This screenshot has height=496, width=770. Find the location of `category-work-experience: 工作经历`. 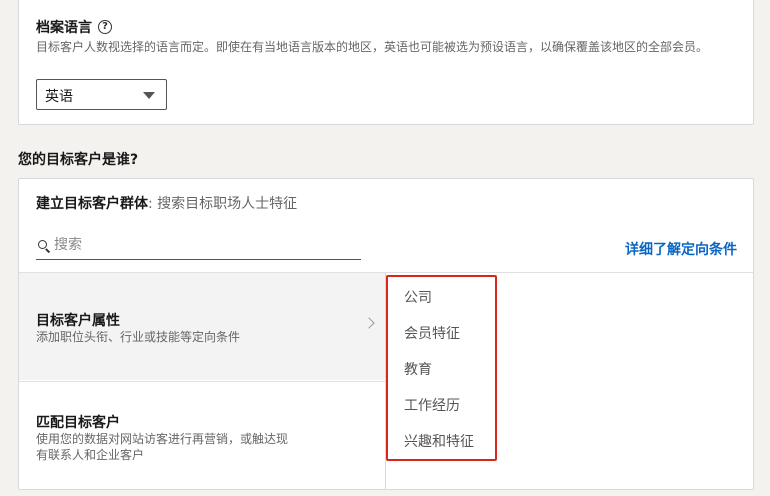

category-work-experience: 工作经历 is located at coordinates (432, 405).